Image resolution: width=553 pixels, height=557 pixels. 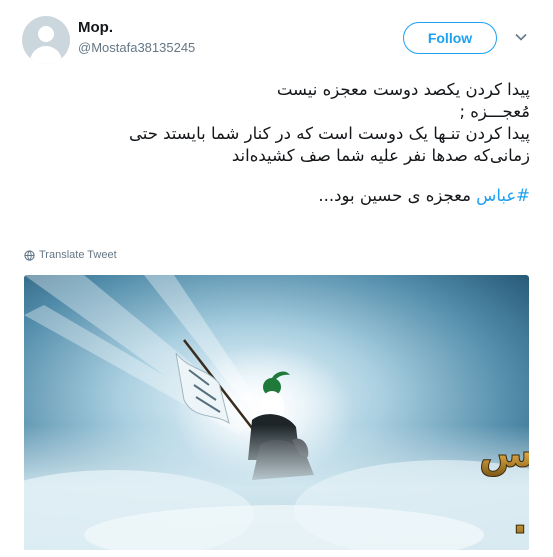 I want to click on avatar, so click(x=46, y=40).